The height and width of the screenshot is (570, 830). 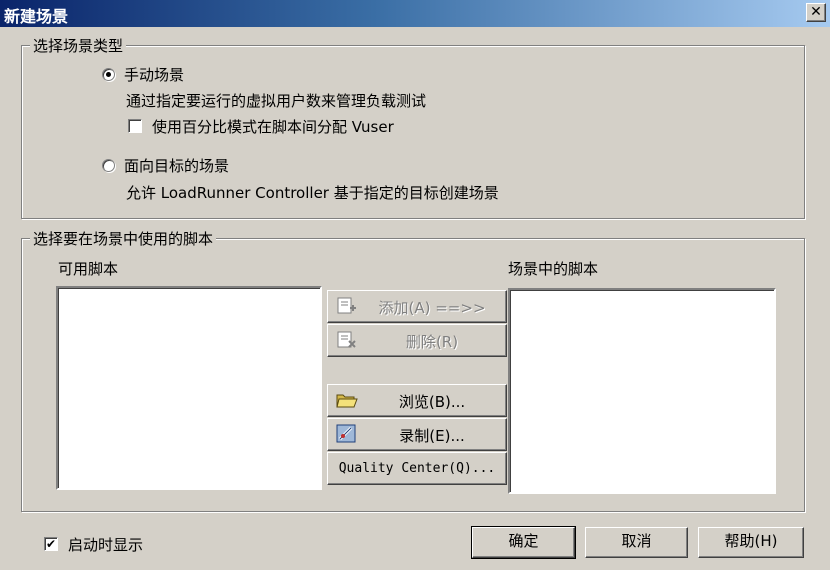 What do you see at coordinates (123, 238) in the screenshot?
I see `scripts-group-title: 选择要在场景中使用的脚本` at bounding box center [123, 238].